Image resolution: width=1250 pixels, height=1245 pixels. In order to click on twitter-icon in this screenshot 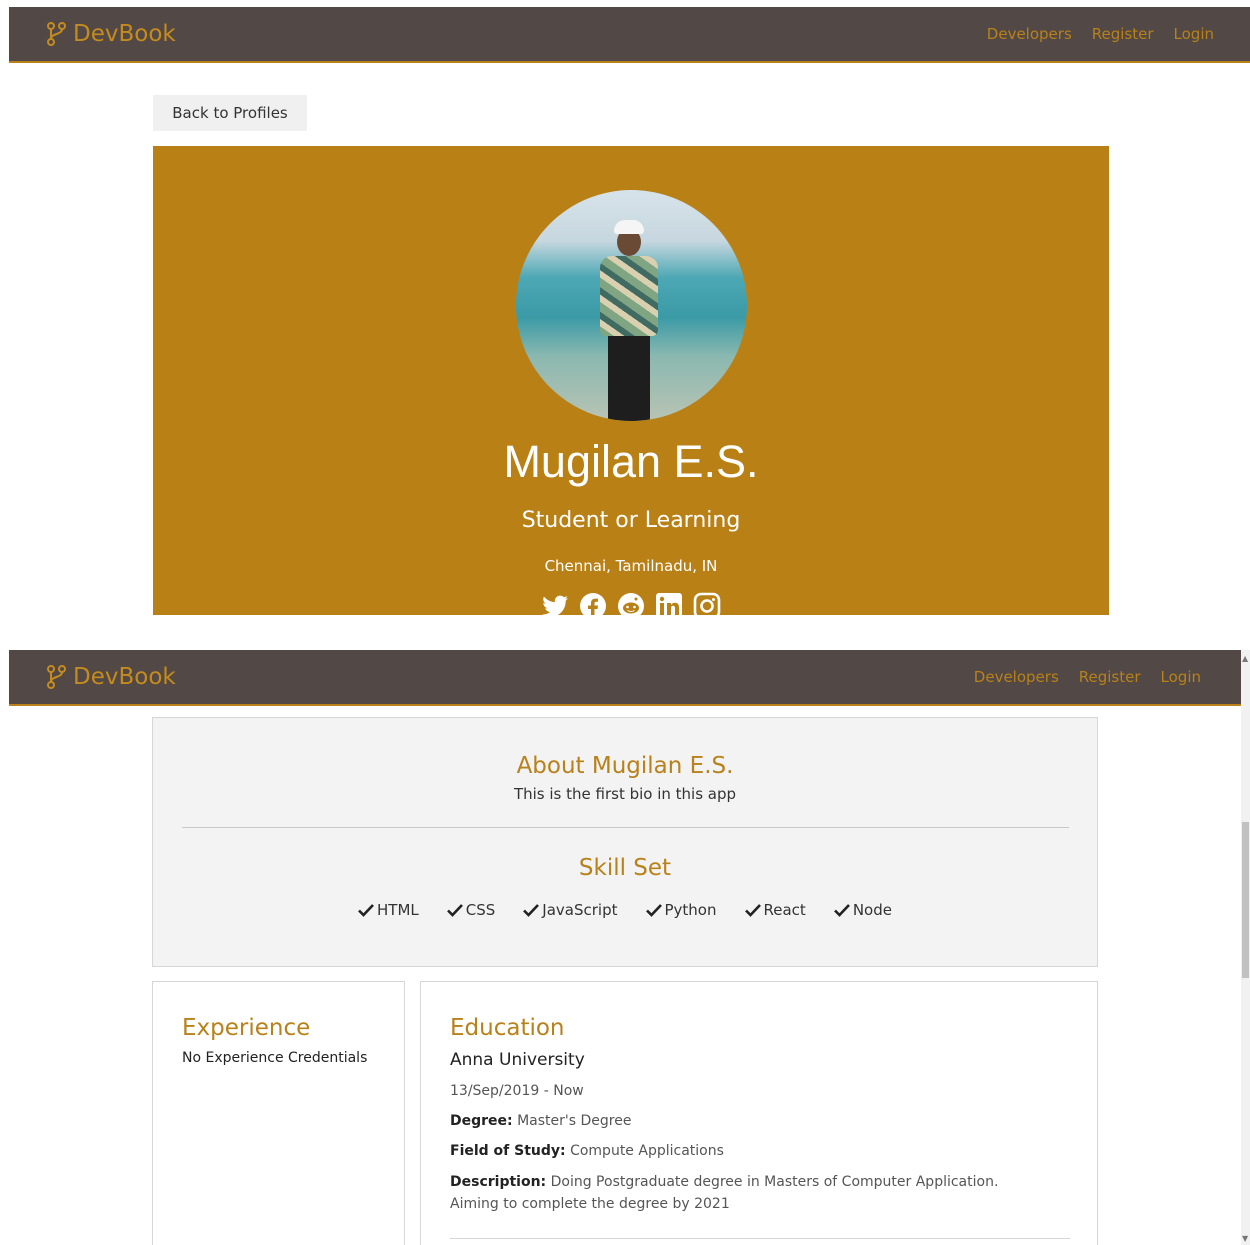, I will do `click(555, 603)`.